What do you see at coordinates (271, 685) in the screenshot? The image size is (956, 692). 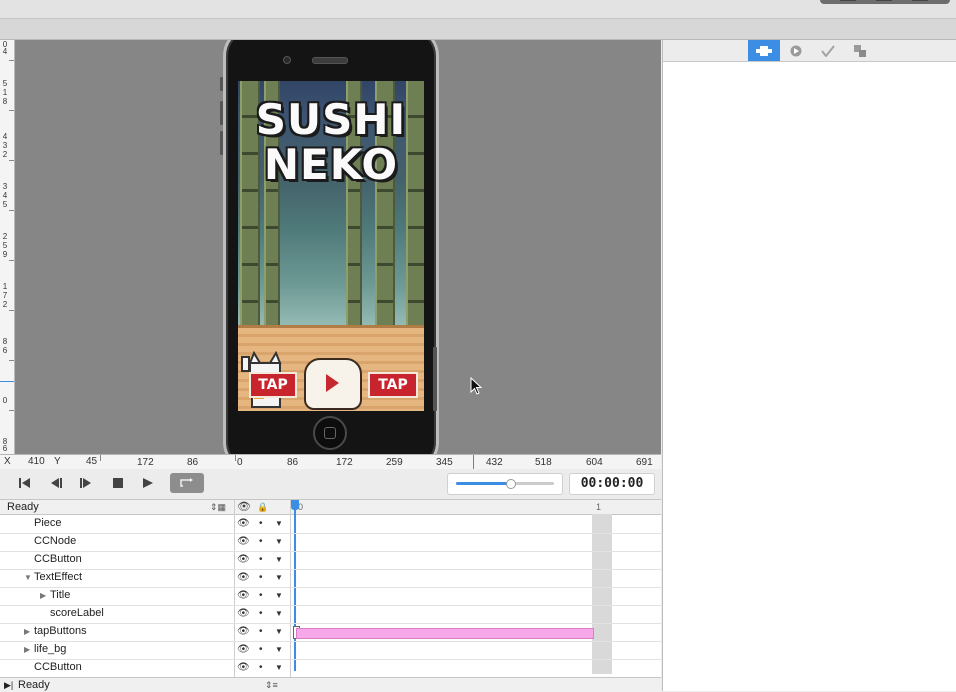 I see `chain-popup-icon: ⇕≡` at bounding box center [271, 685].